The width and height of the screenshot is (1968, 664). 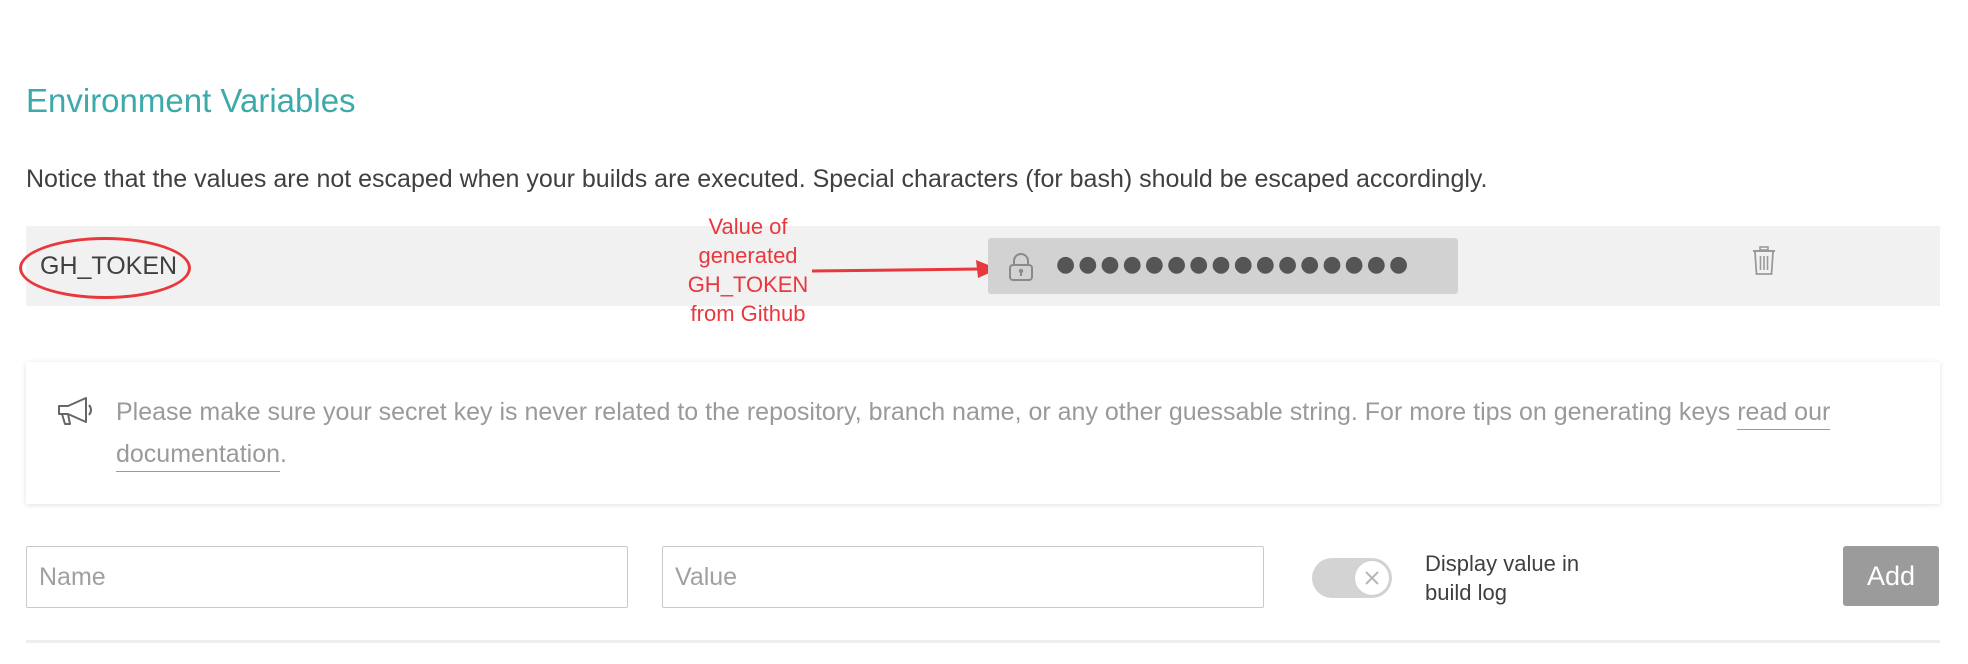 I want to click on bottom-divider, so click(x=983, y=641).